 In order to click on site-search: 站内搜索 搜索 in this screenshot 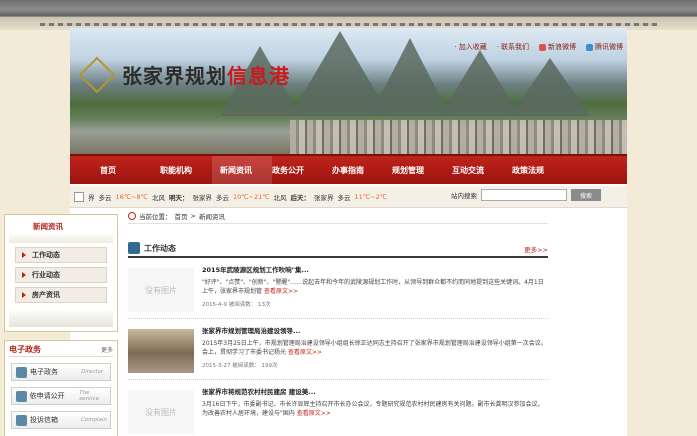, I will do `click(526, 195)`.